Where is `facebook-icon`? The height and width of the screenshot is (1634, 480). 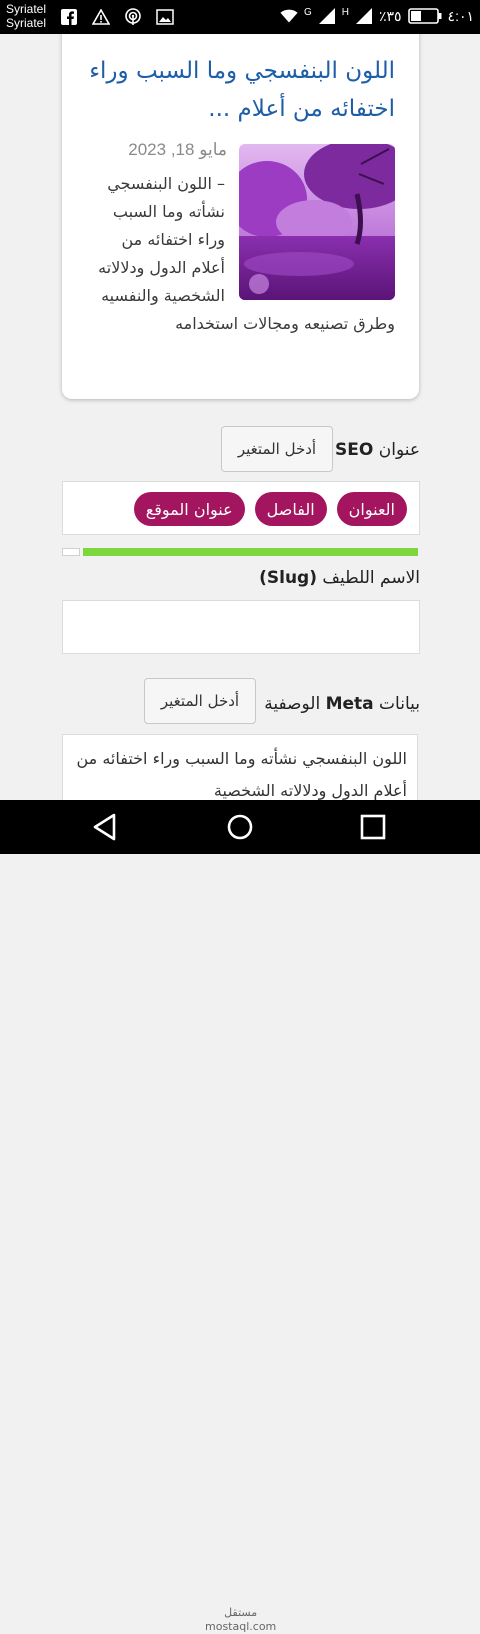 facebook-icon is located at coordinates (69, 17).